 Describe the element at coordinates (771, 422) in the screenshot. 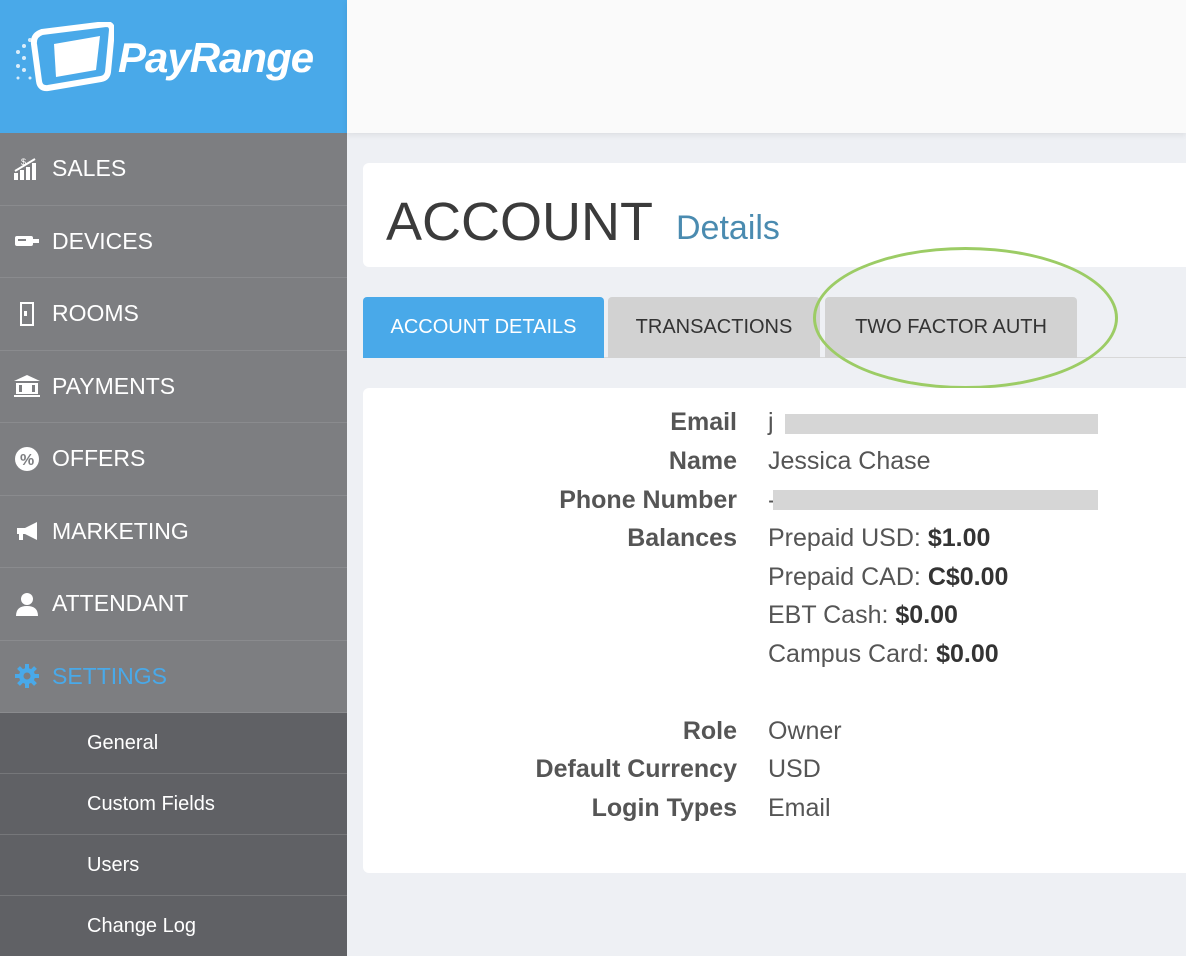

I see `email-value: j` at that location.